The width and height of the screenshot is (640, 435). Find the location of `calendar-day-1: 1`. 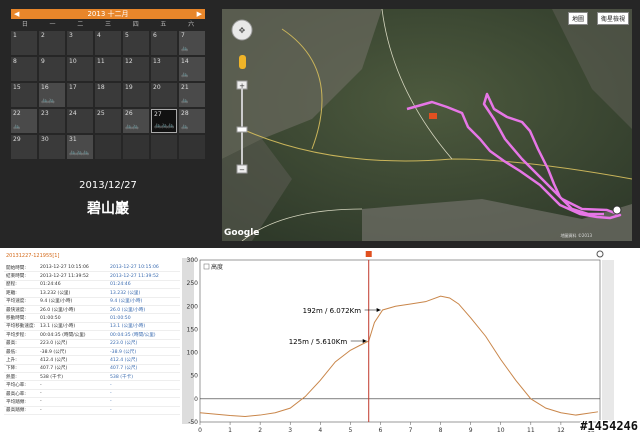

calendar-day-1: 1 is located at coordinates (24, 43).